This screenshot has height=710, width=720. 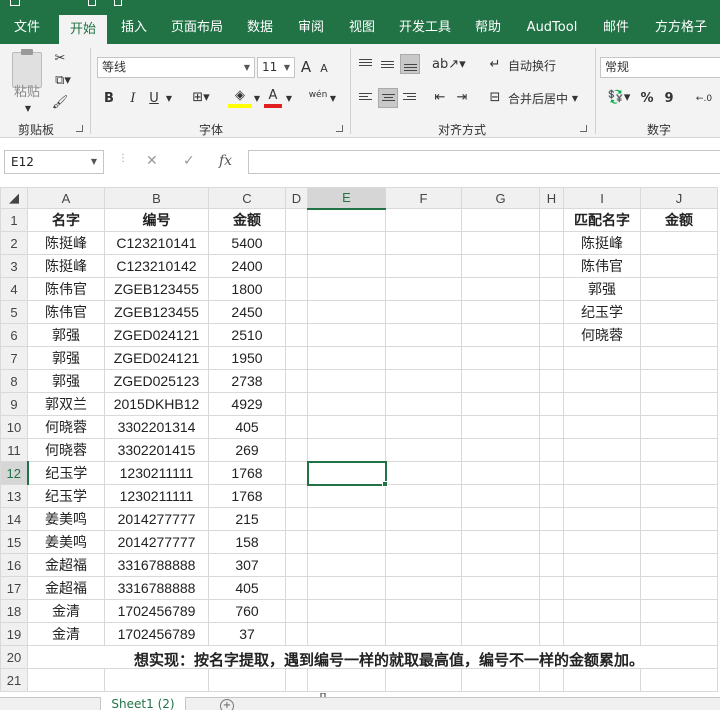 What do you see at coordinates (156, 404) in the screenshot?
I see `cell-b9: 2015DKHB12` at bounding box center [156, 404].